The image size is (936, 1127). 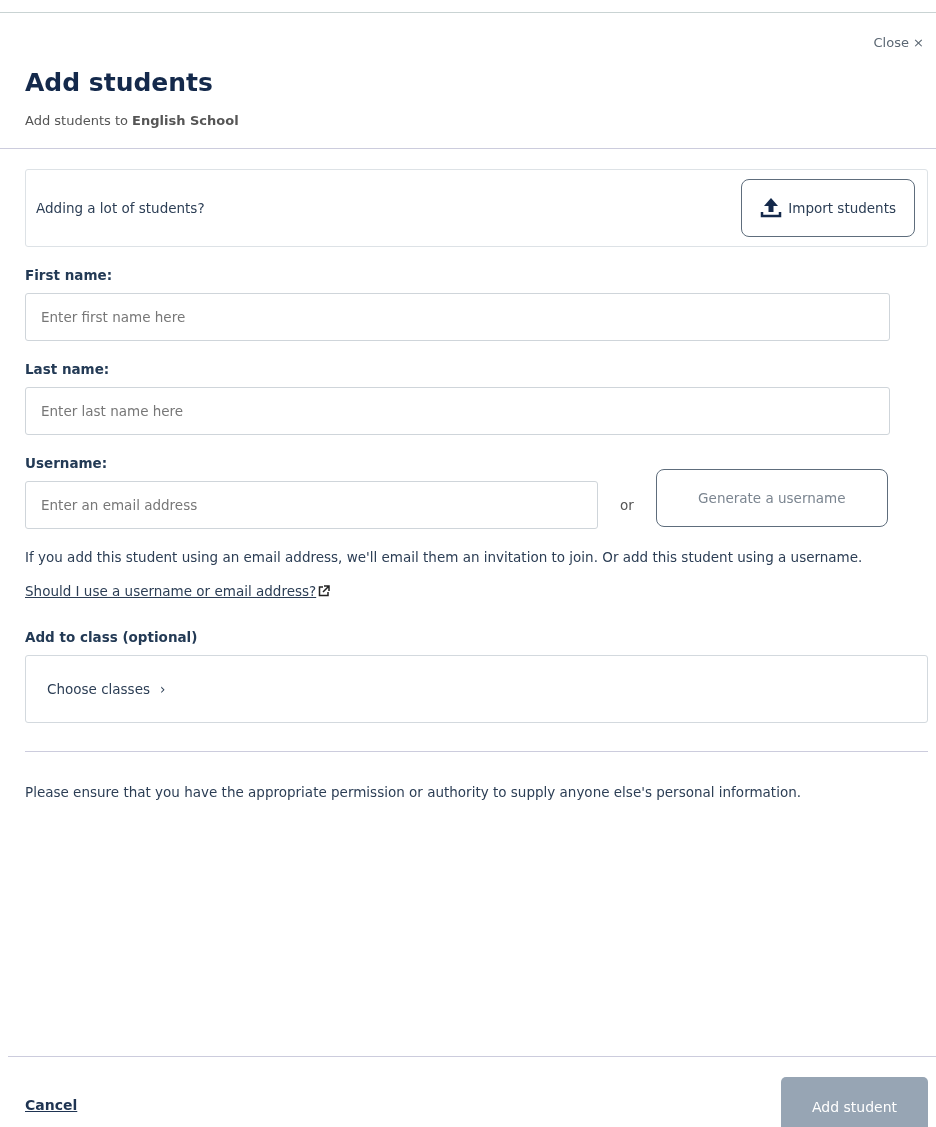 What do you see at coordinates (51, 1105) in the screenshot?
I see `cancel-link: Cancel` at bounding box center [51, 1105].